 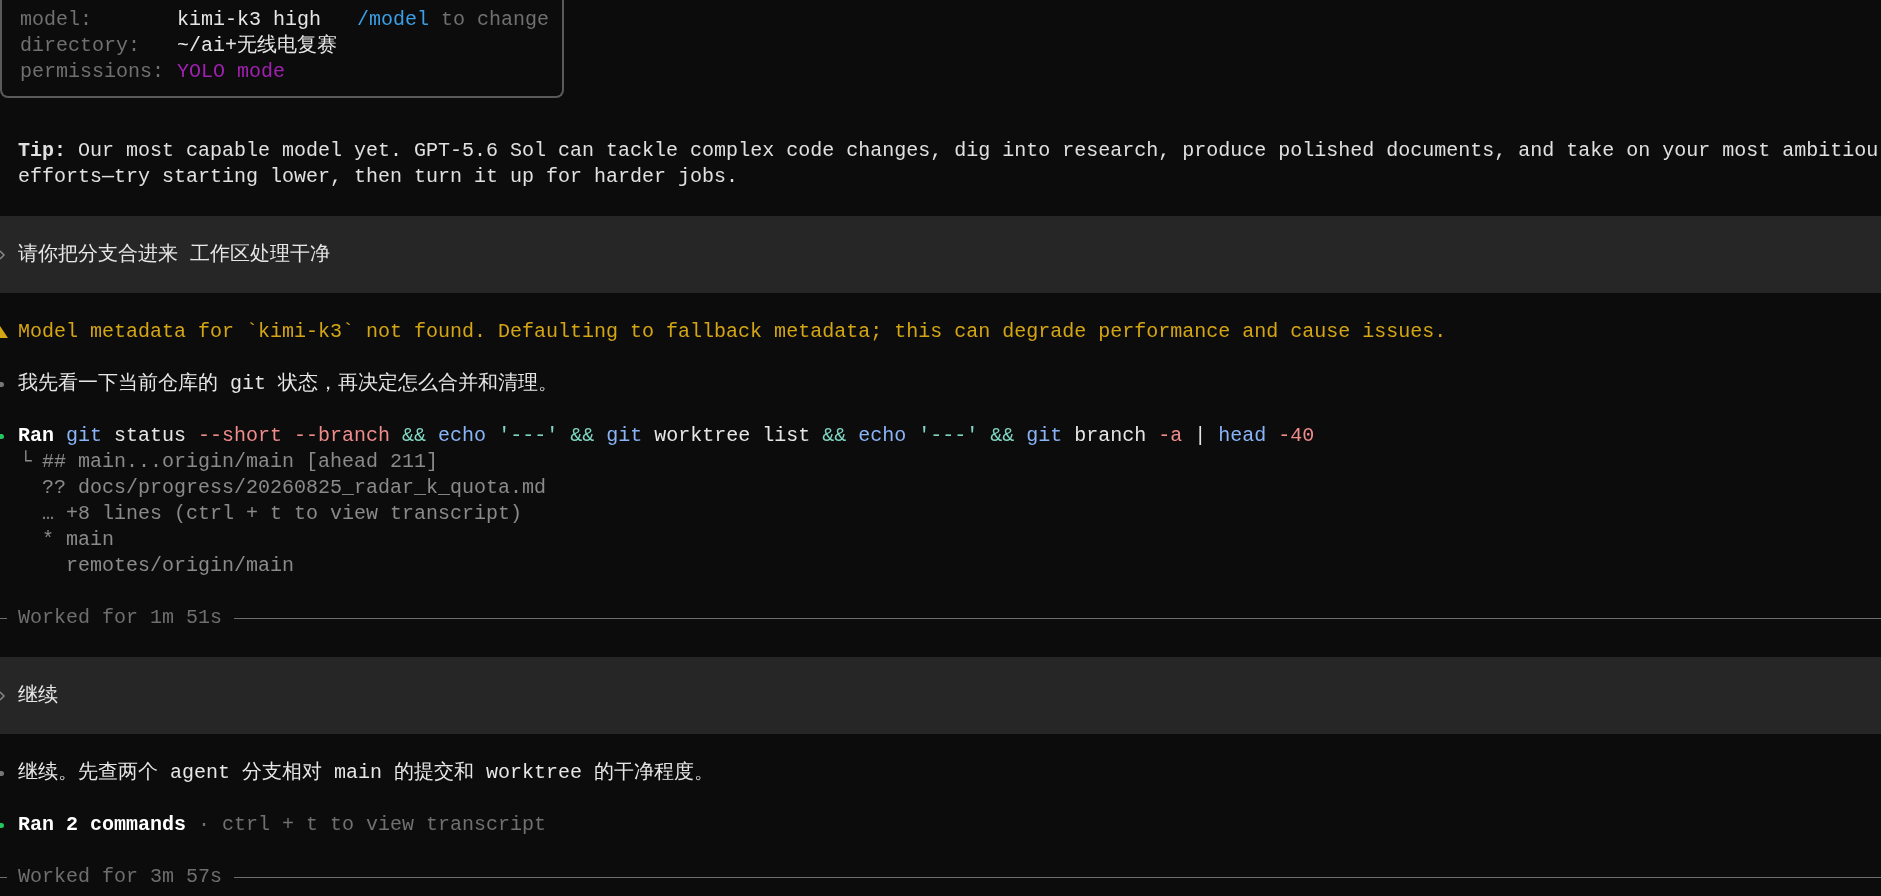 I want to click on user-message: 请你把分支合进来 工作区处理干净, so click(x=174, y=254).